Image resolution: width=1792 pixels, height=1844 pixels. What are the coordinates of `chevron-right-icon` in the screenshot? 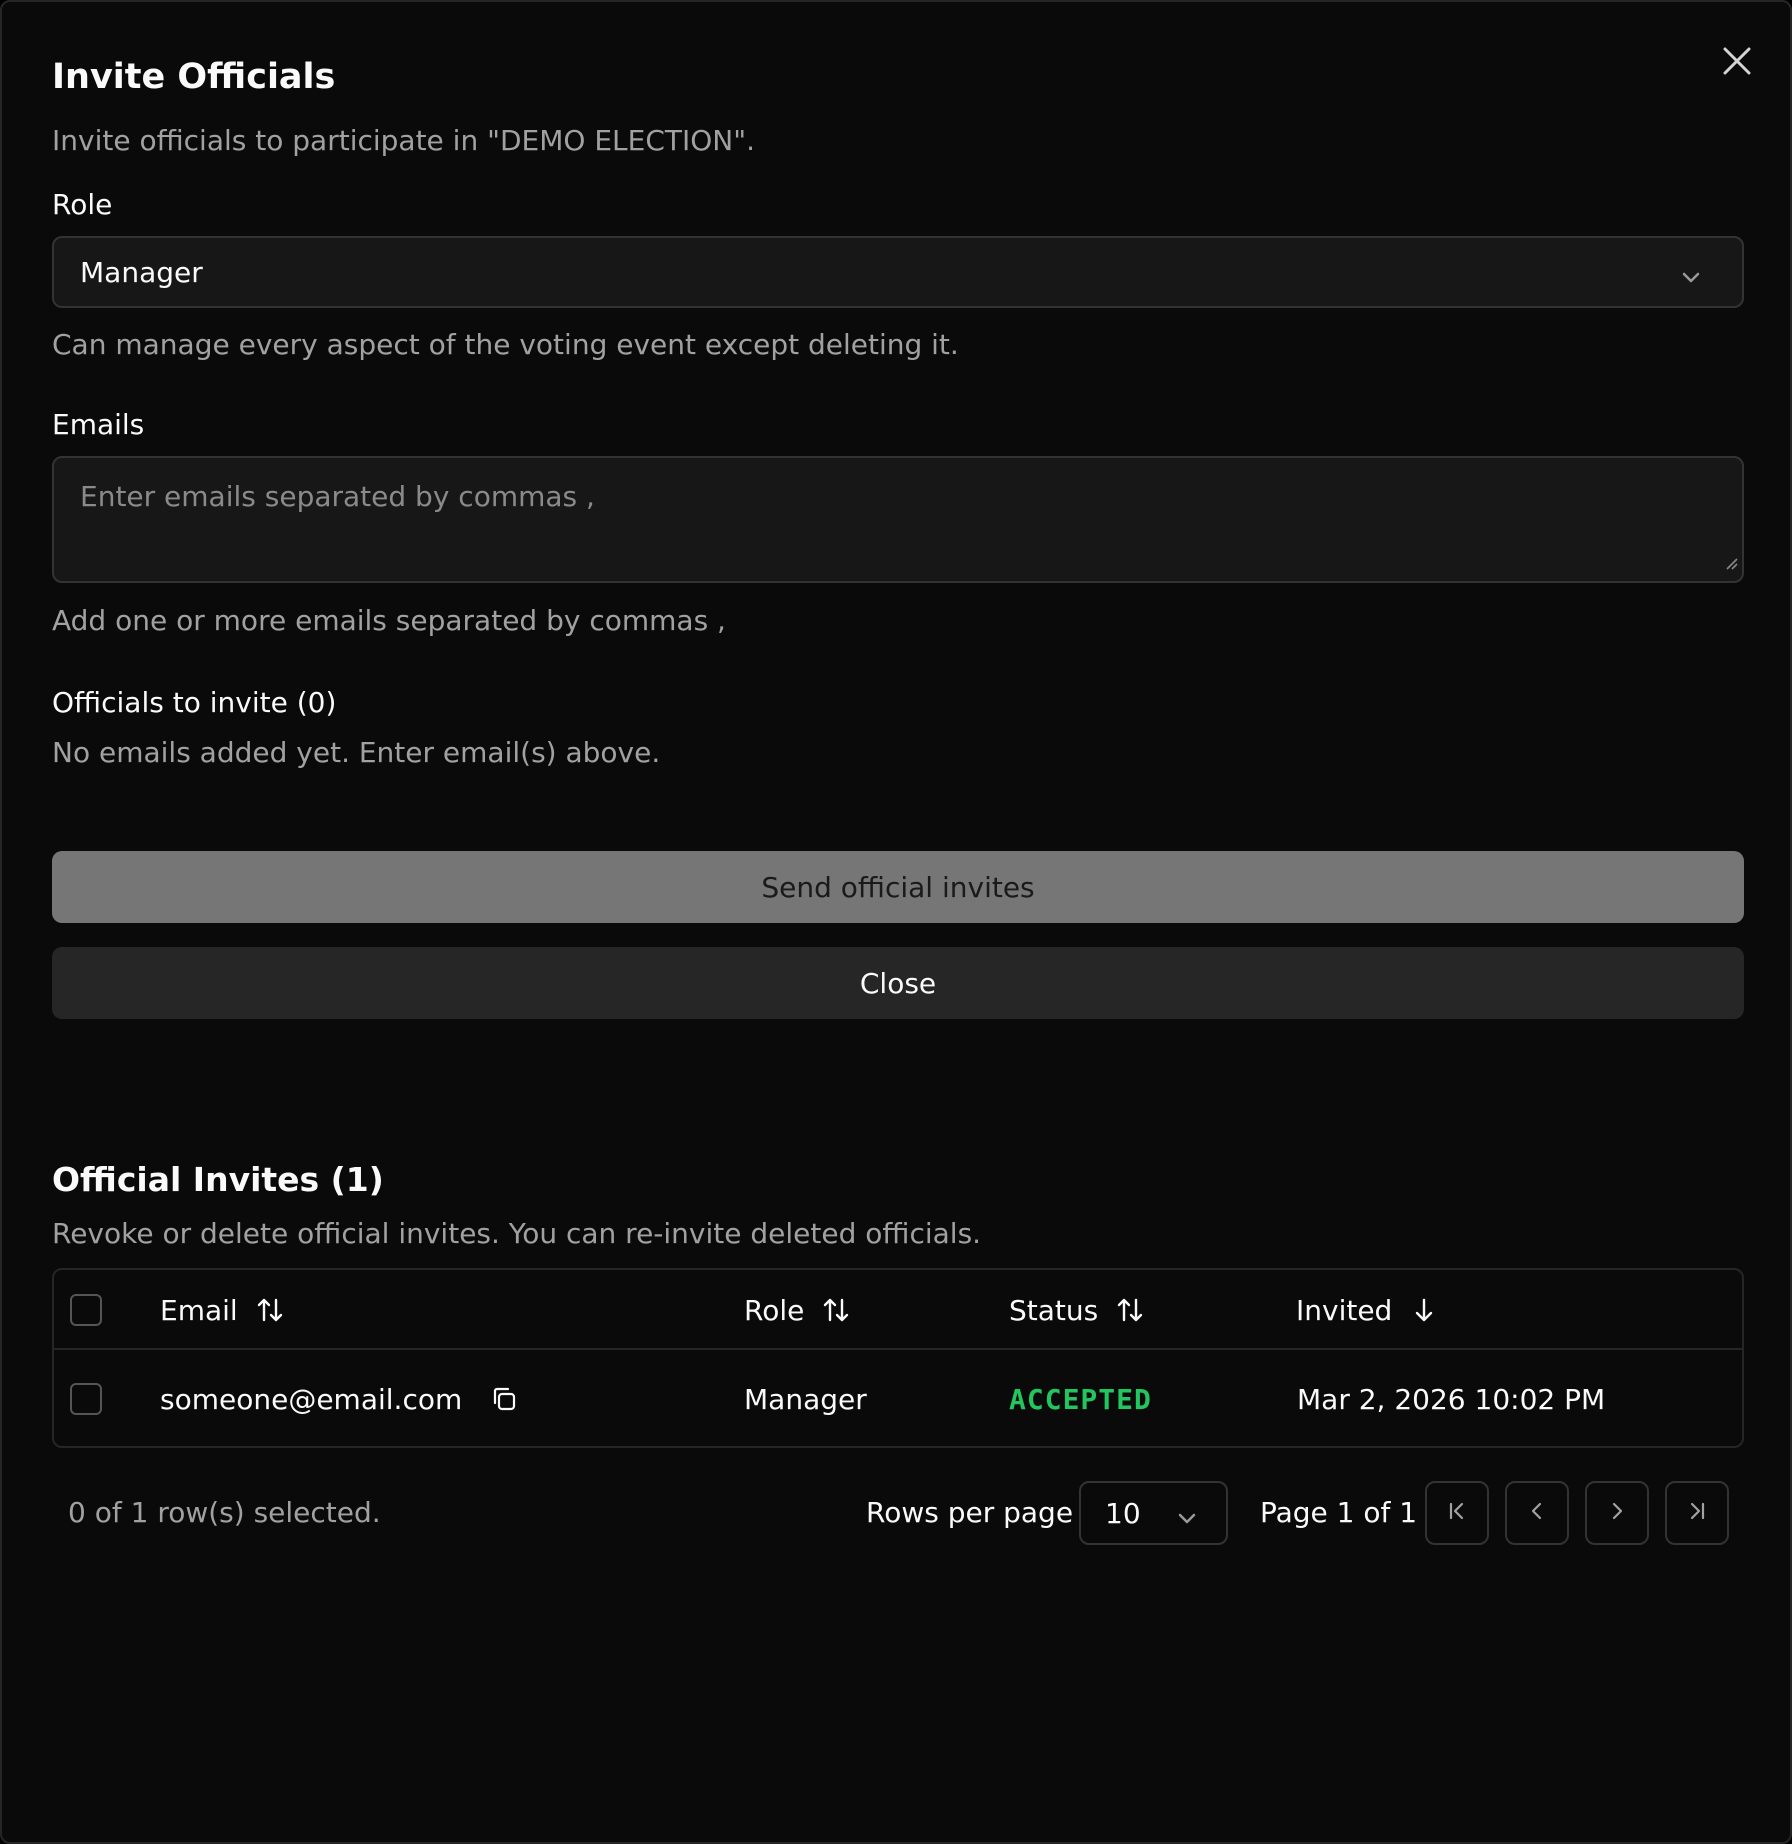 It's located at (1617, 1513).